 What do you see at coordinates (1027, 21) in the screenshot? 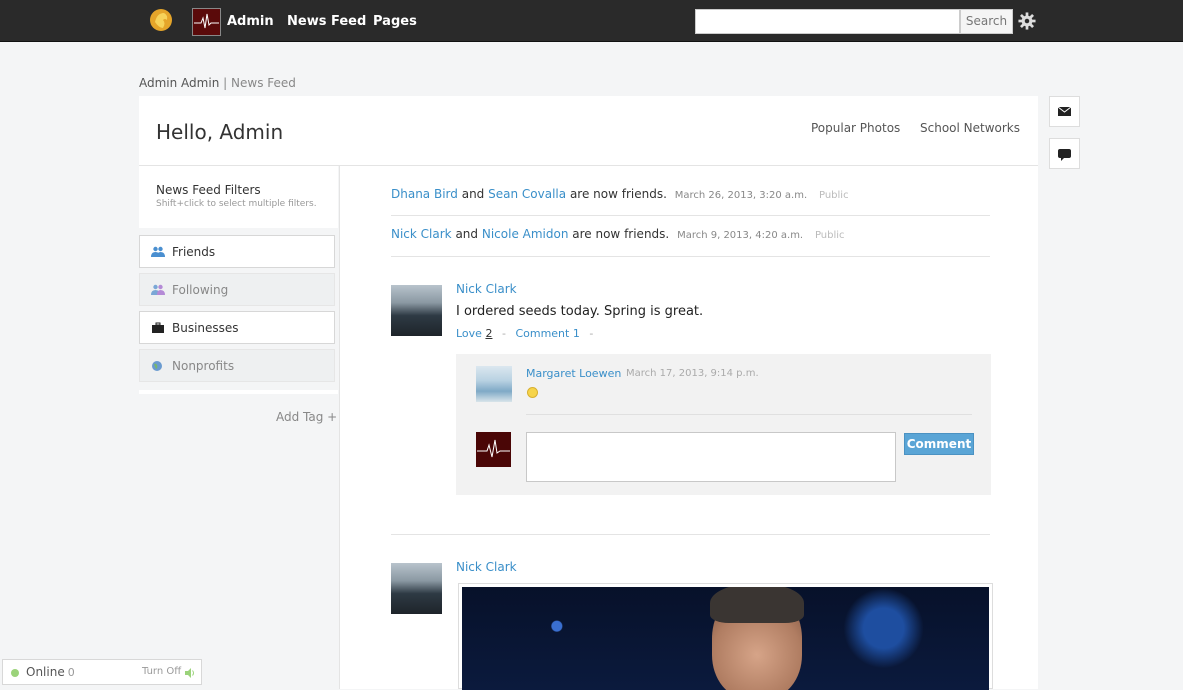
I see `gear-icon` at bounding box center [1027, 21].